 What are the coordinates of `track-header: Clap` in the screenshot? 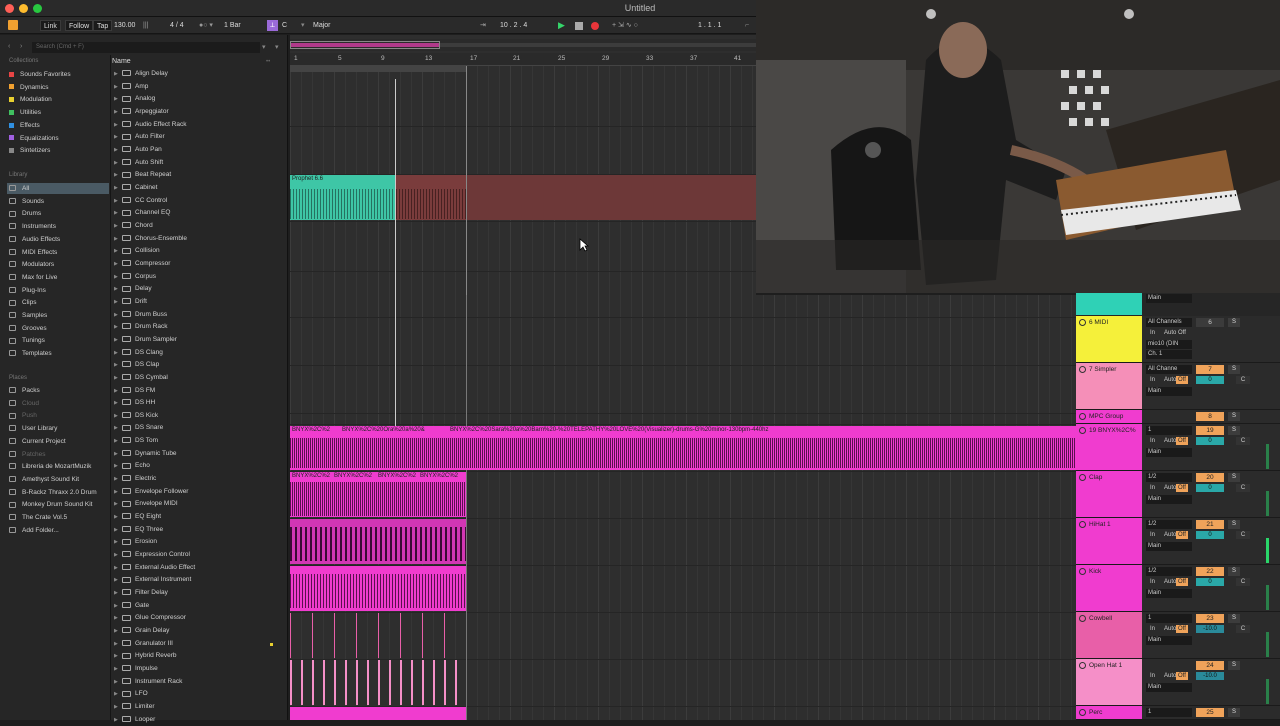 It's located at (1109, 494).